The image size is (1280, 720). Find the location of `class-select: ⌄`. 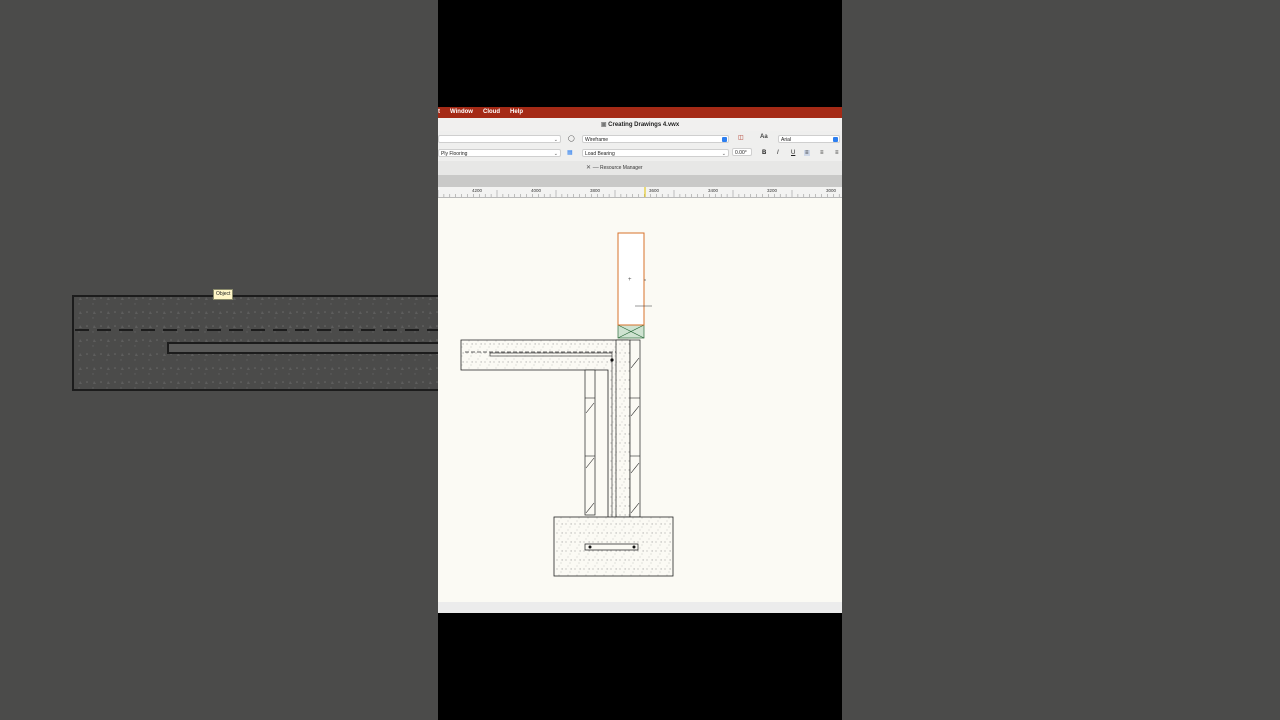

class-select: ⌄ is located at coordinates (499, 139).